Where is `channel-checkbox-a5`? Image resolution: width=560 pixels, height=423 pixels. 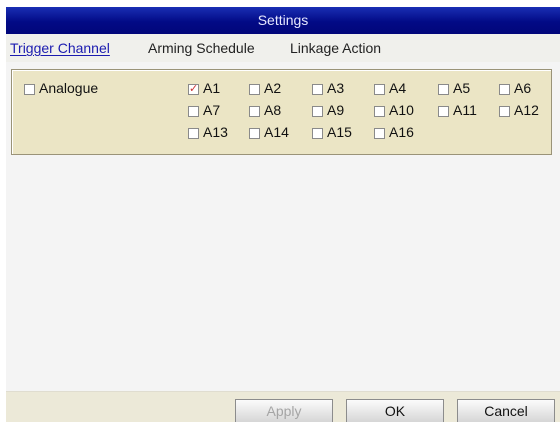 channel-checkbox-a5 is located at coordinates (443, 89).